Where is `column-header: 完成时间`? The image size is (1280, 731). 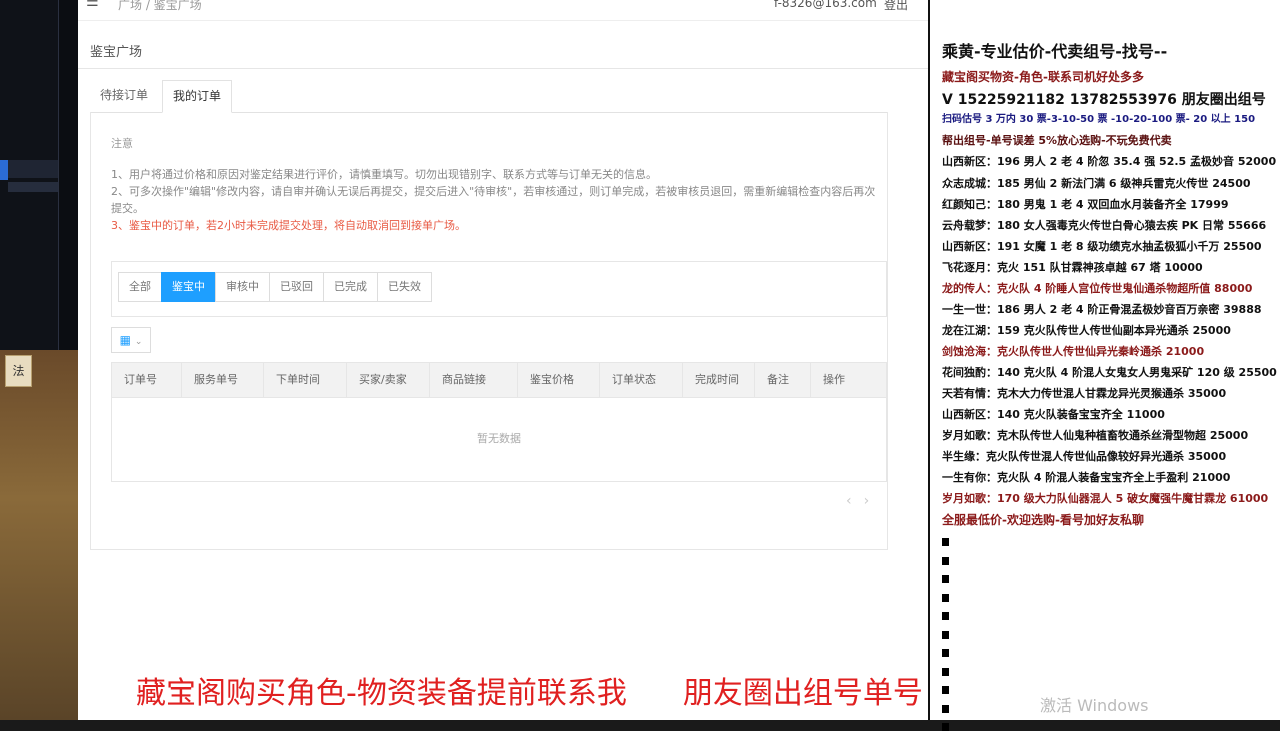
column-header: 完成时间 is located at coordinates (719, 380).